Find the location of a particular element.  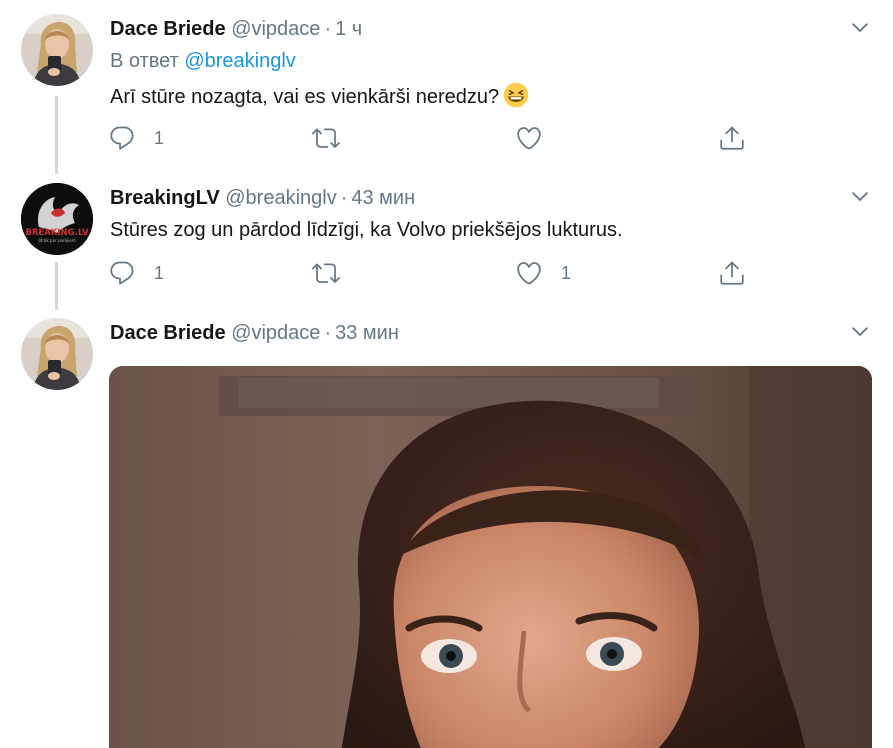

avatar: BREAKING.LV ātrāk par pārējiem is located at coordinates (57, 219).